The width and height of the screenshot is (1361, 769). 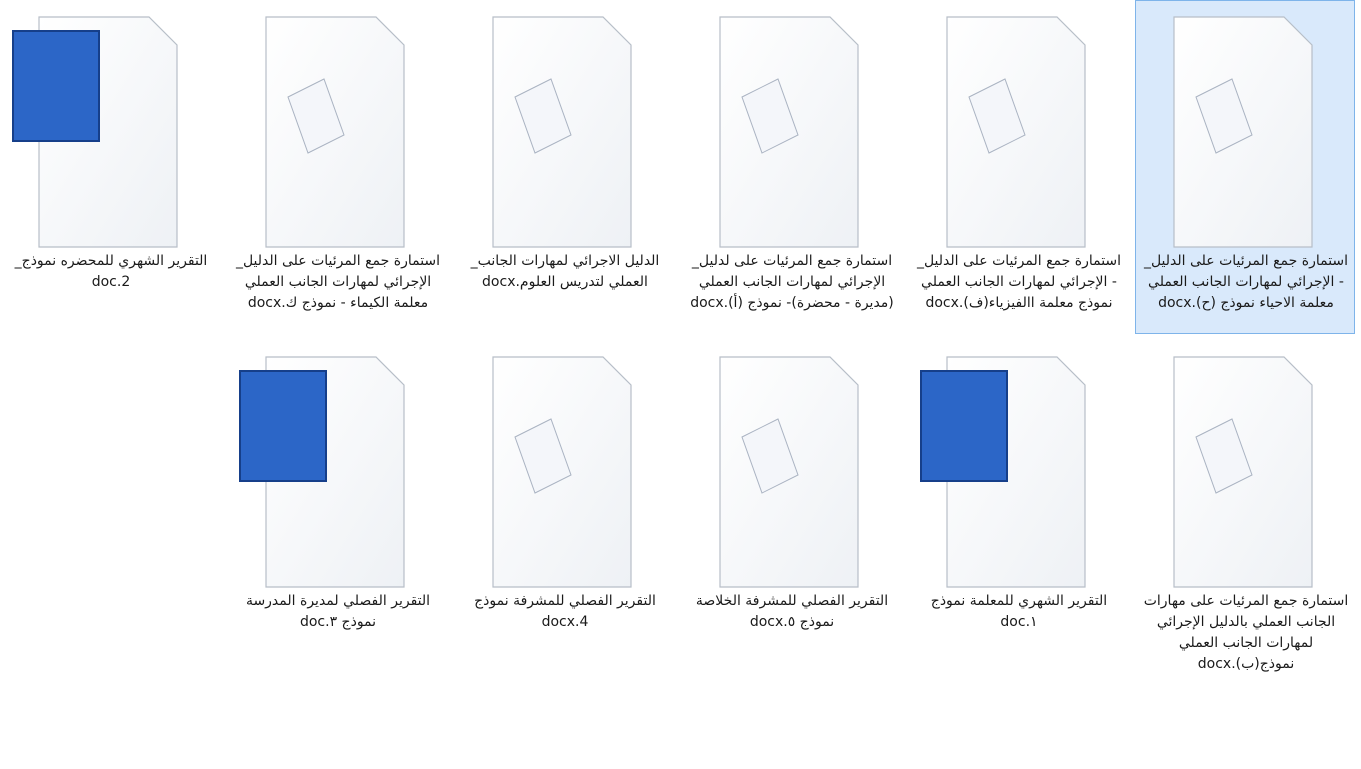 I want to click on file-name-line: استمارة جمع المرئيات على مهارات, so click(x=1246, y=601).